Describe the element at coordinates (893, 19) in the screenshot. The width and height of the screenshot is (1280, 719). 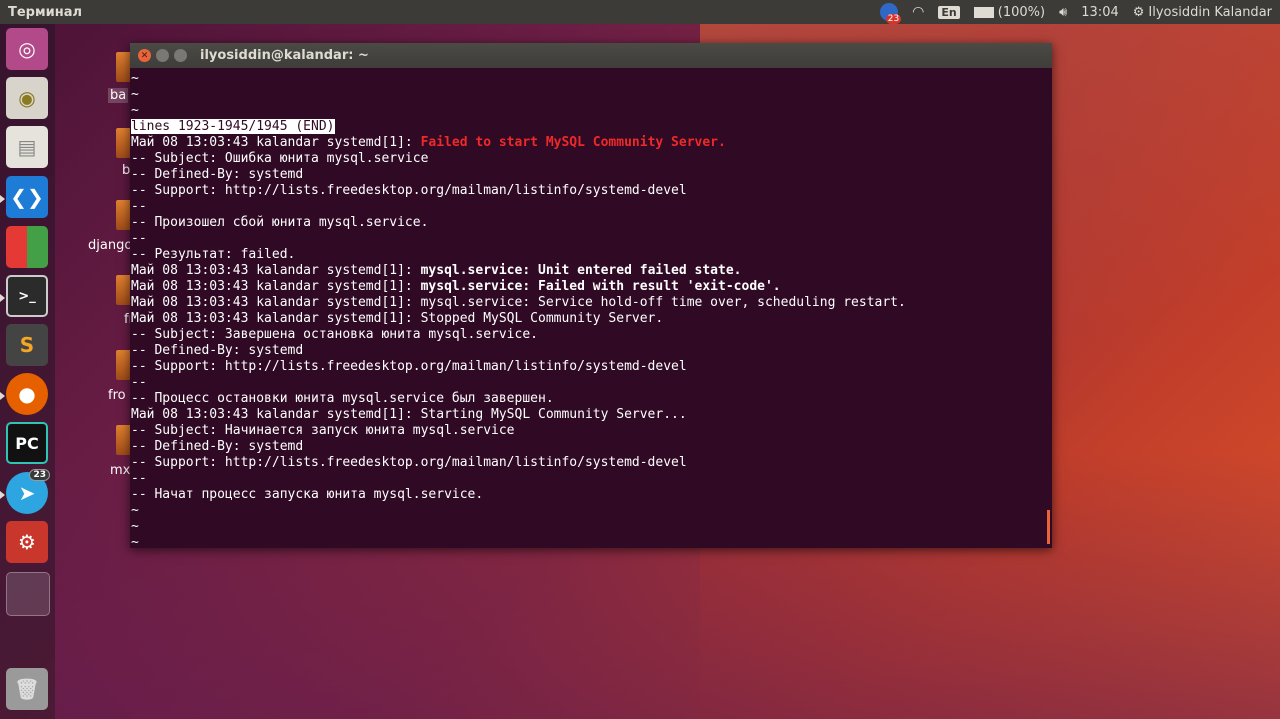
I see `notification-count: 23` at that location.